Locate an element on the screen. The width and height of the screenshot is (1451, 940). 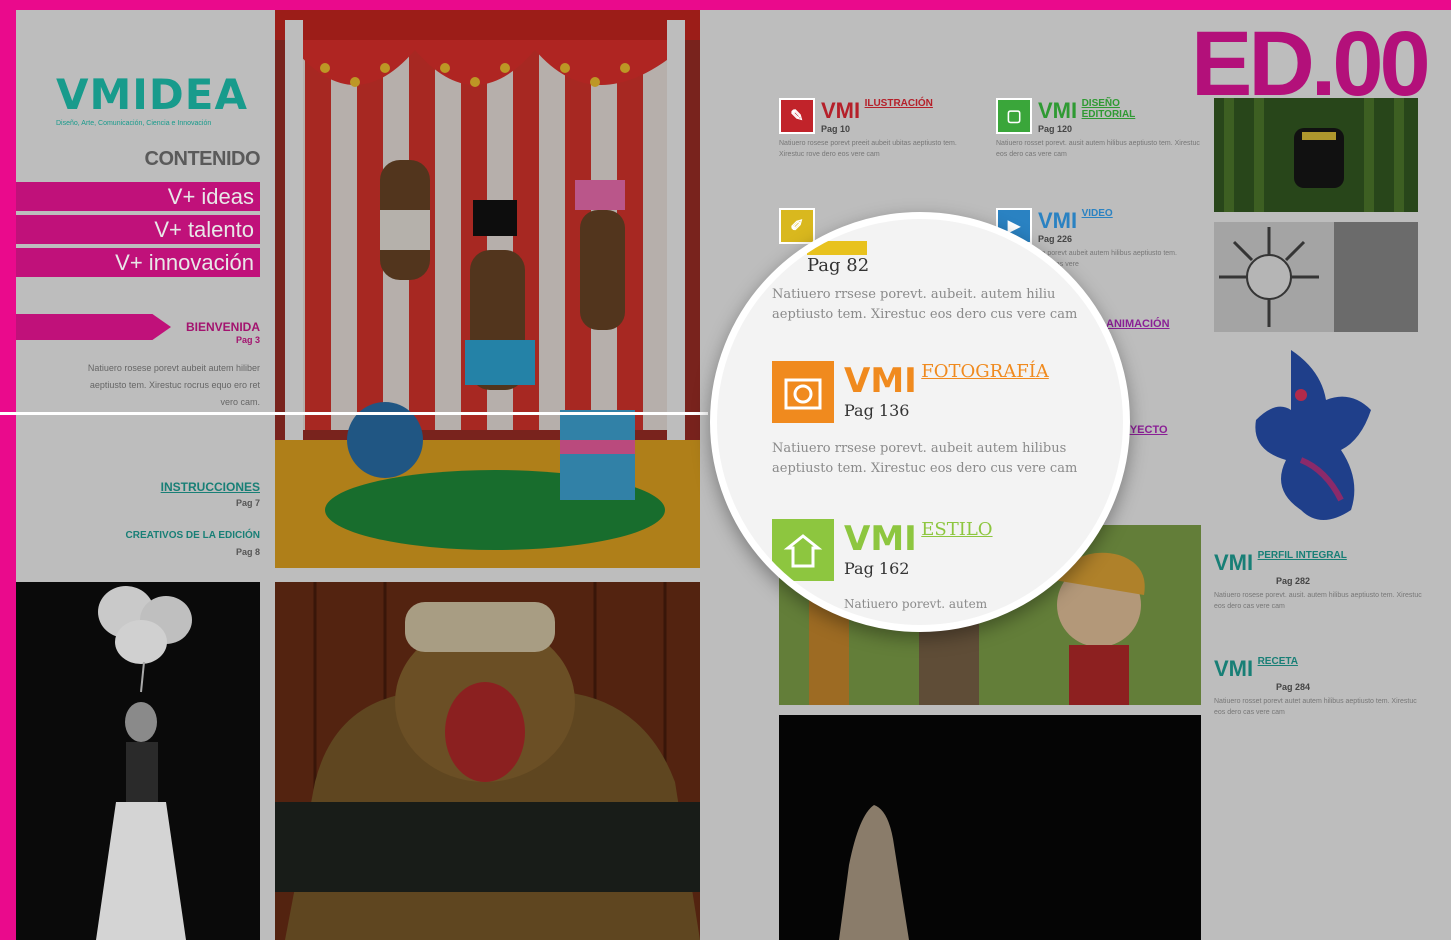
welcome-page: Pag 3 is located at coordinates (247, 340).